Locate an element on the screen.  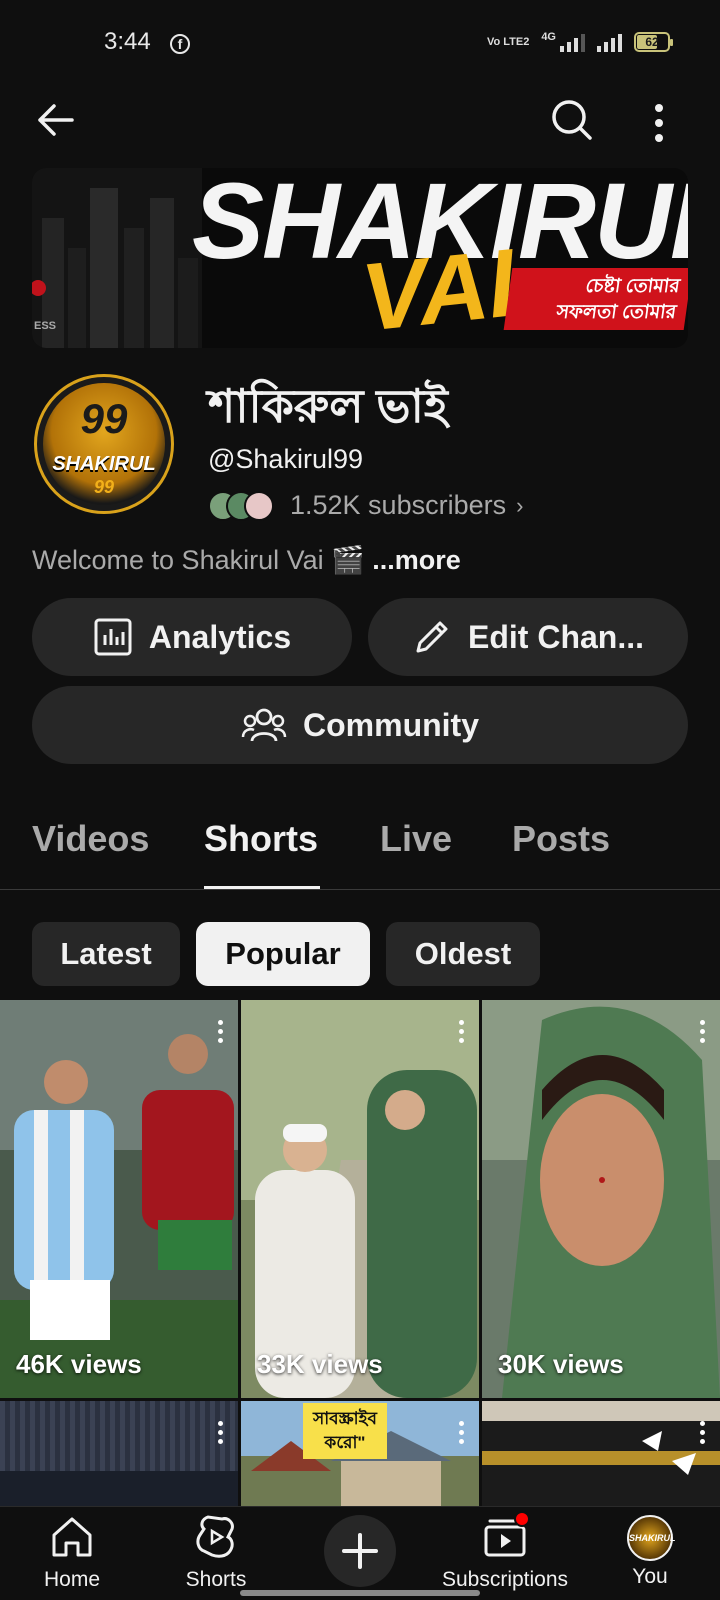
banner-corner-text: ESS is located at coordinates (45, 326).